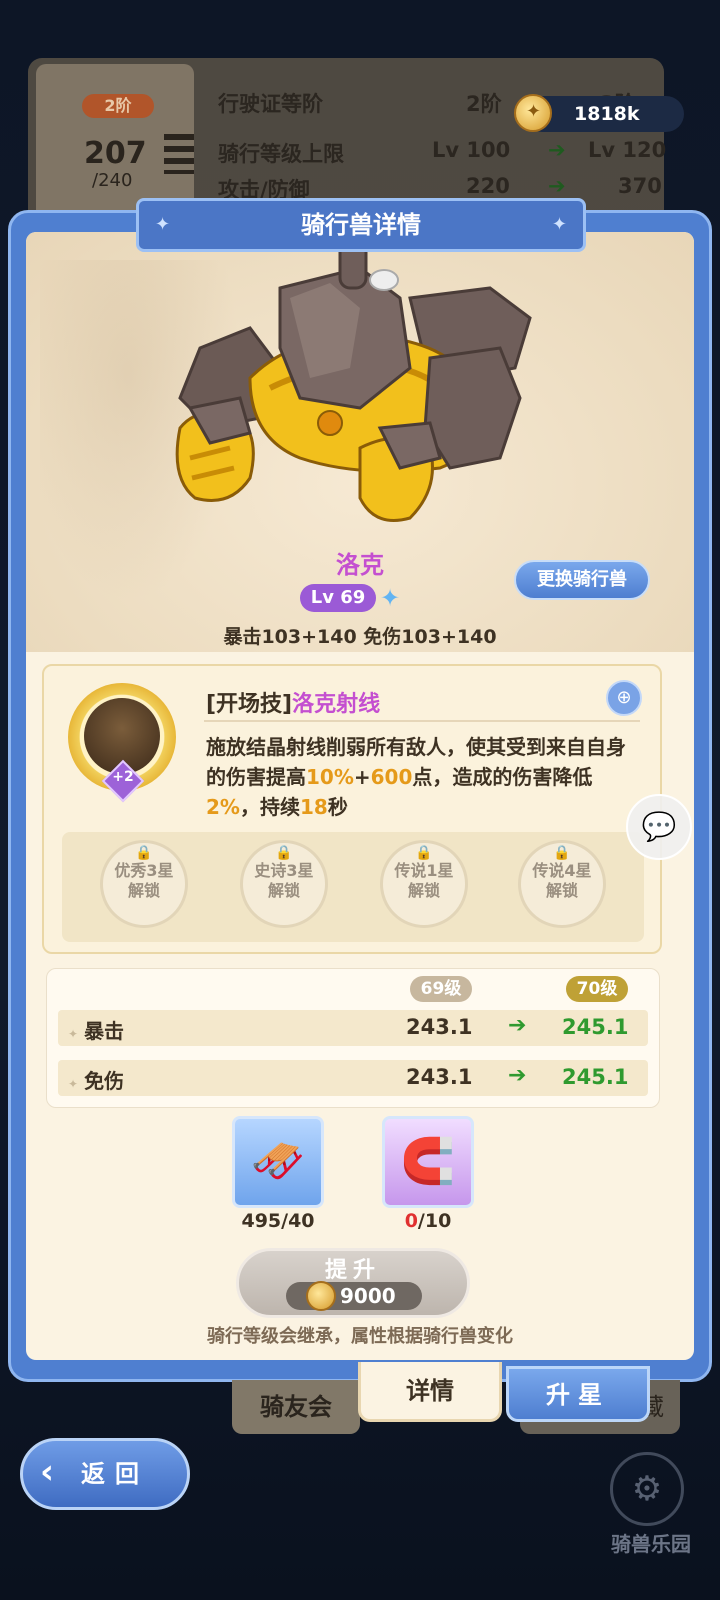 The width and height of the screenshot is (720, 1600). I want to click on unlock-slot: 🔒 史诗3星 解锁, so click(284, 884).